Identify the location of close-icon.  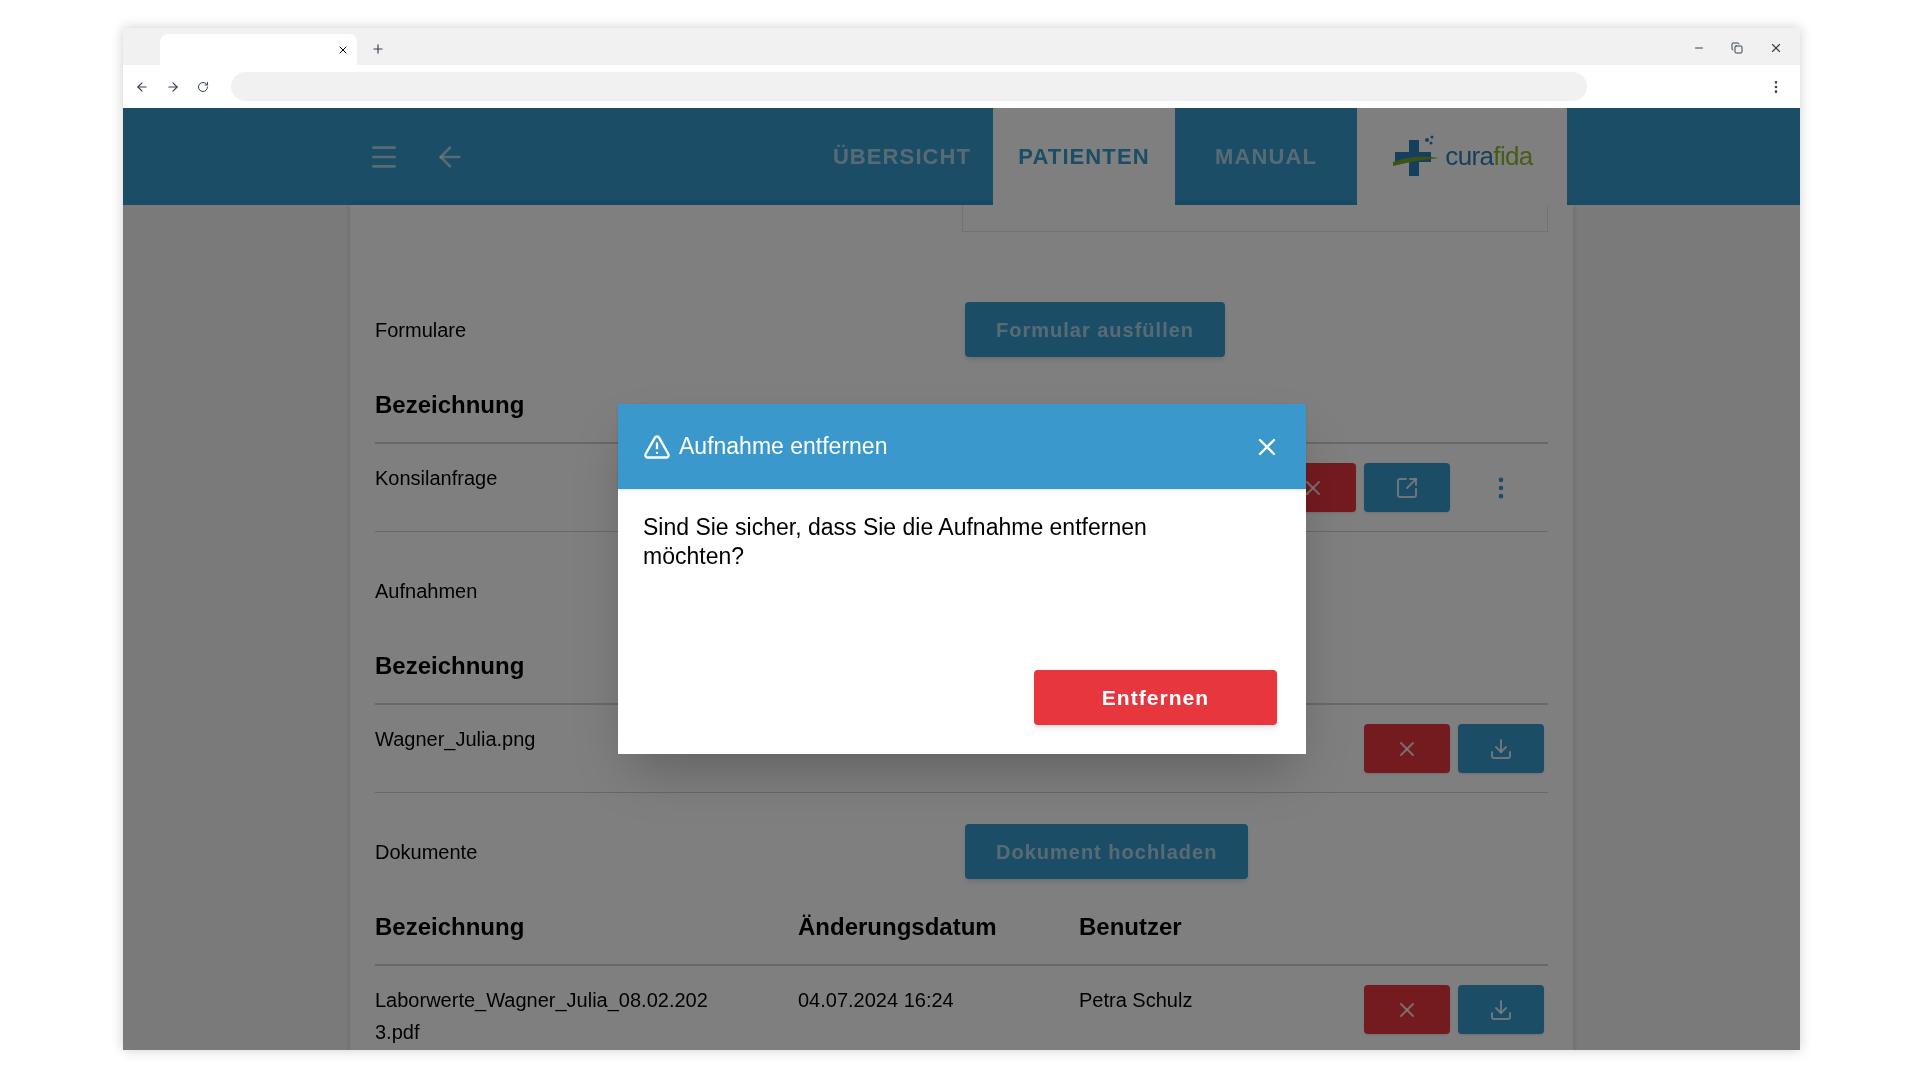
(1776, 48).